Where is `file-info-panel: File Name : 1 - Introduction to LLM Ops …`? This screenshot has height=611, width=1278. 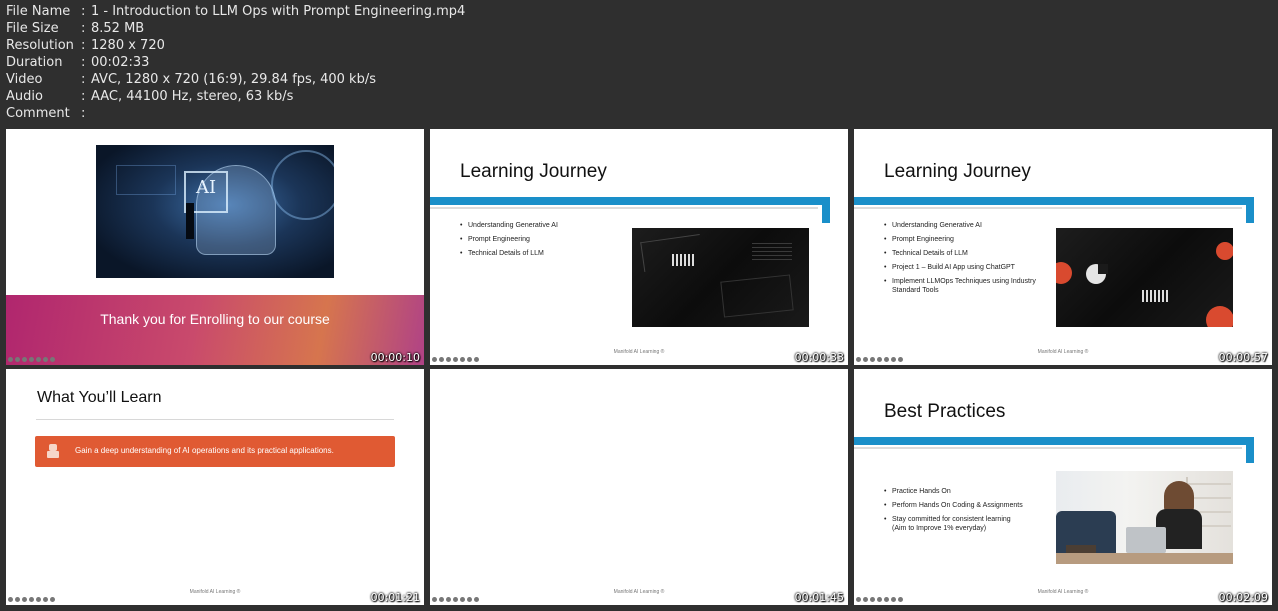
file-info-panel: File Name : 1 - Introduction to LLM Ops … is located at coordinates (235, 62).